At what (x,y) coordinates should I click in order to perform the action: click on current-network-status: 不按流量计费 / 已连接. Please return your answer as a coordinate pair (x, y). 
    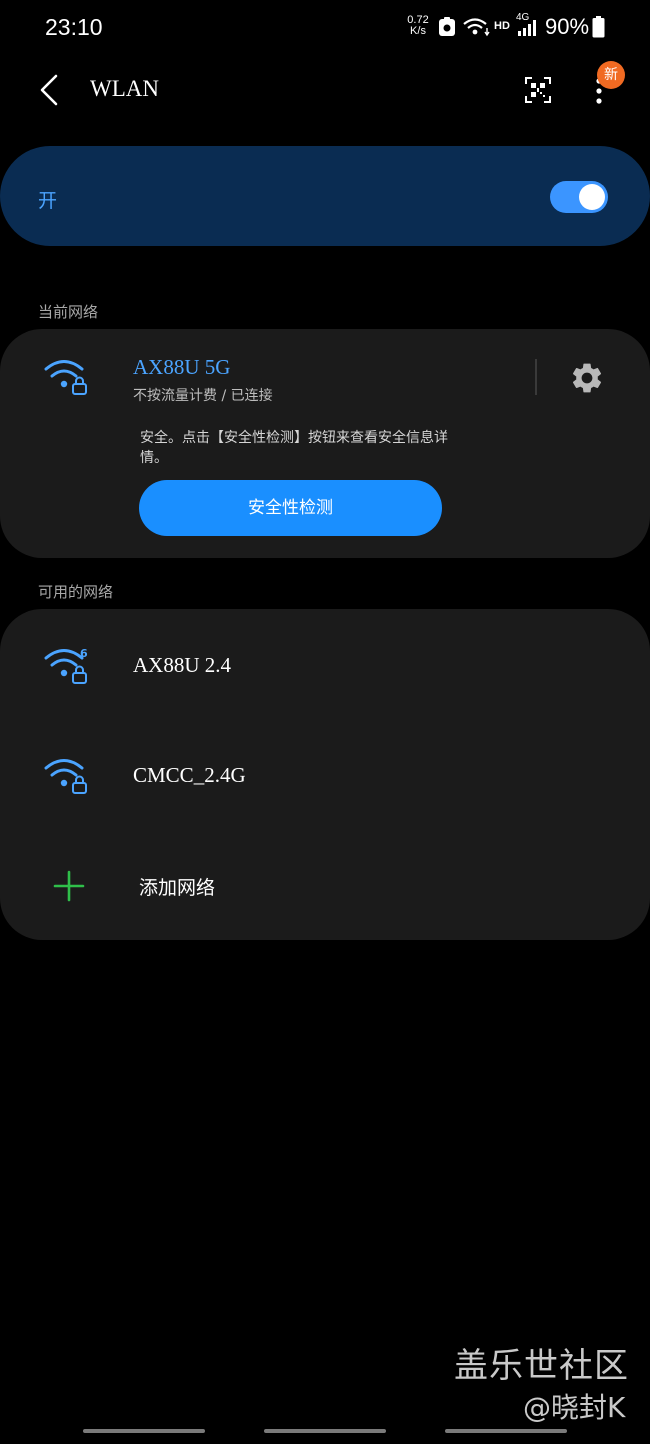
    Looking at the image, I should click on (203, 396).